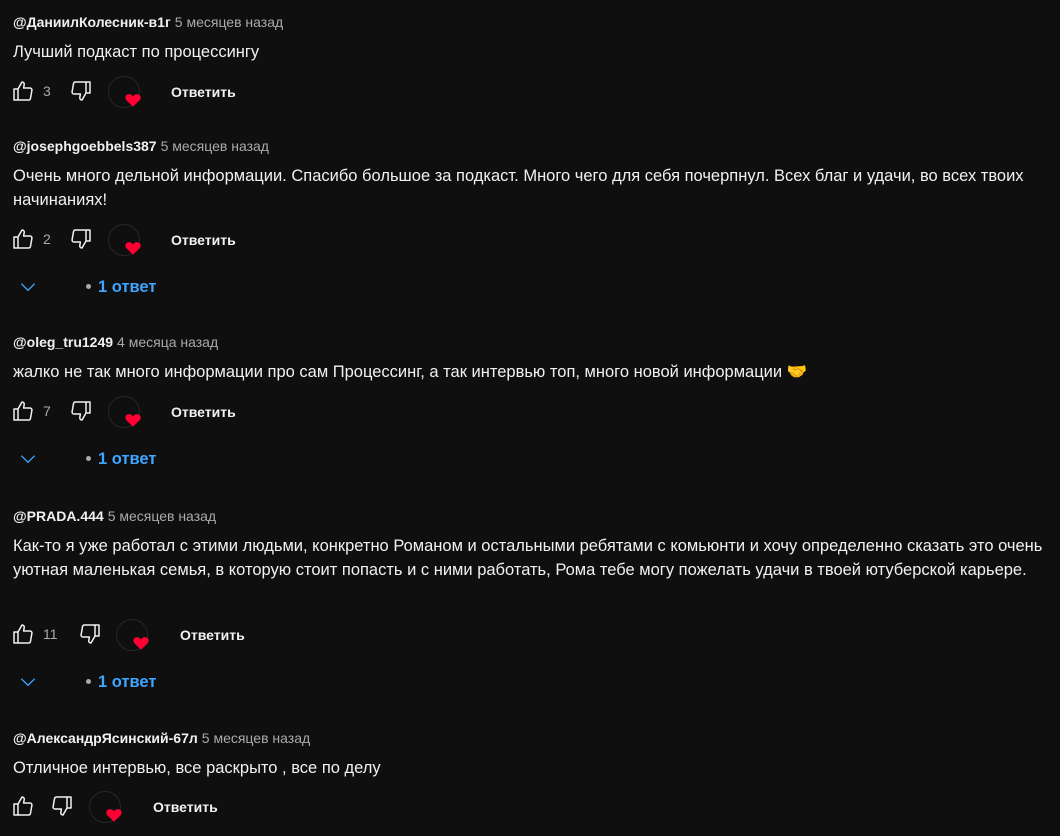  I want to click on comment-author: @josephgoebbels387, so click(85, 146).